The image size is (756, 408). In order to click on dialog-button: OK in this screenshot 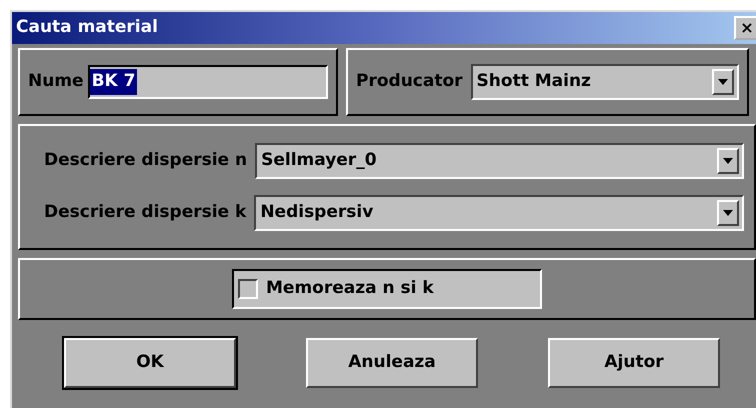, I will do `click(150, 363)`.